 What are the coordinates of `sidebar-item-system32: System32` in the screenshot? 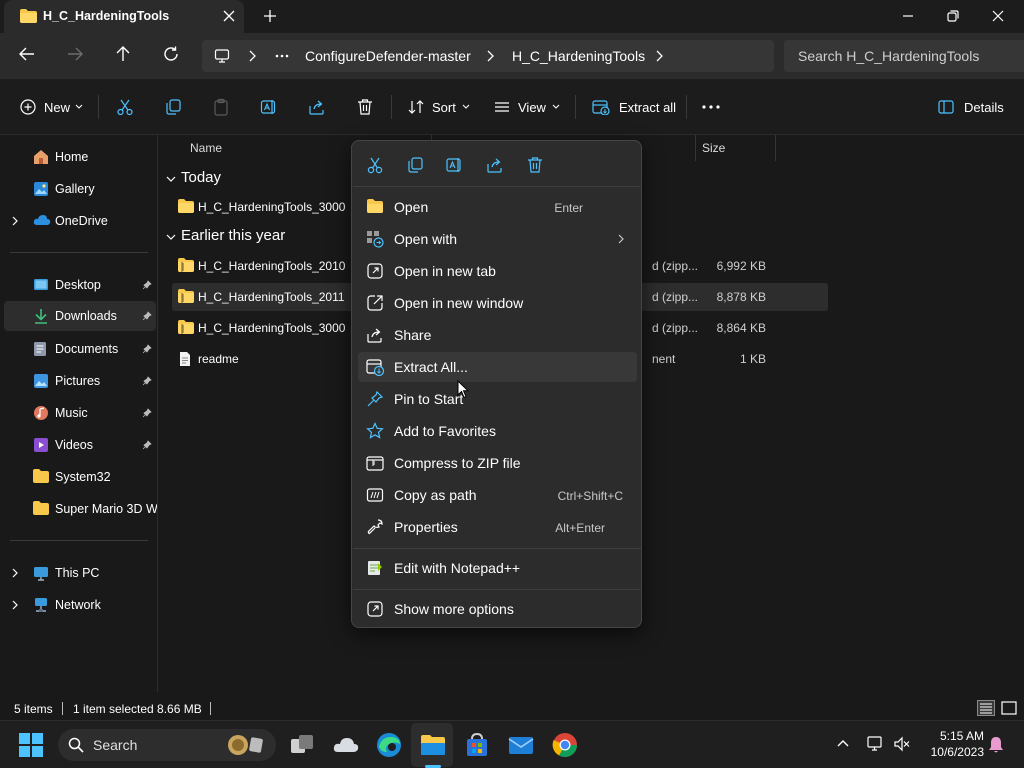 It's located at (79, 477).